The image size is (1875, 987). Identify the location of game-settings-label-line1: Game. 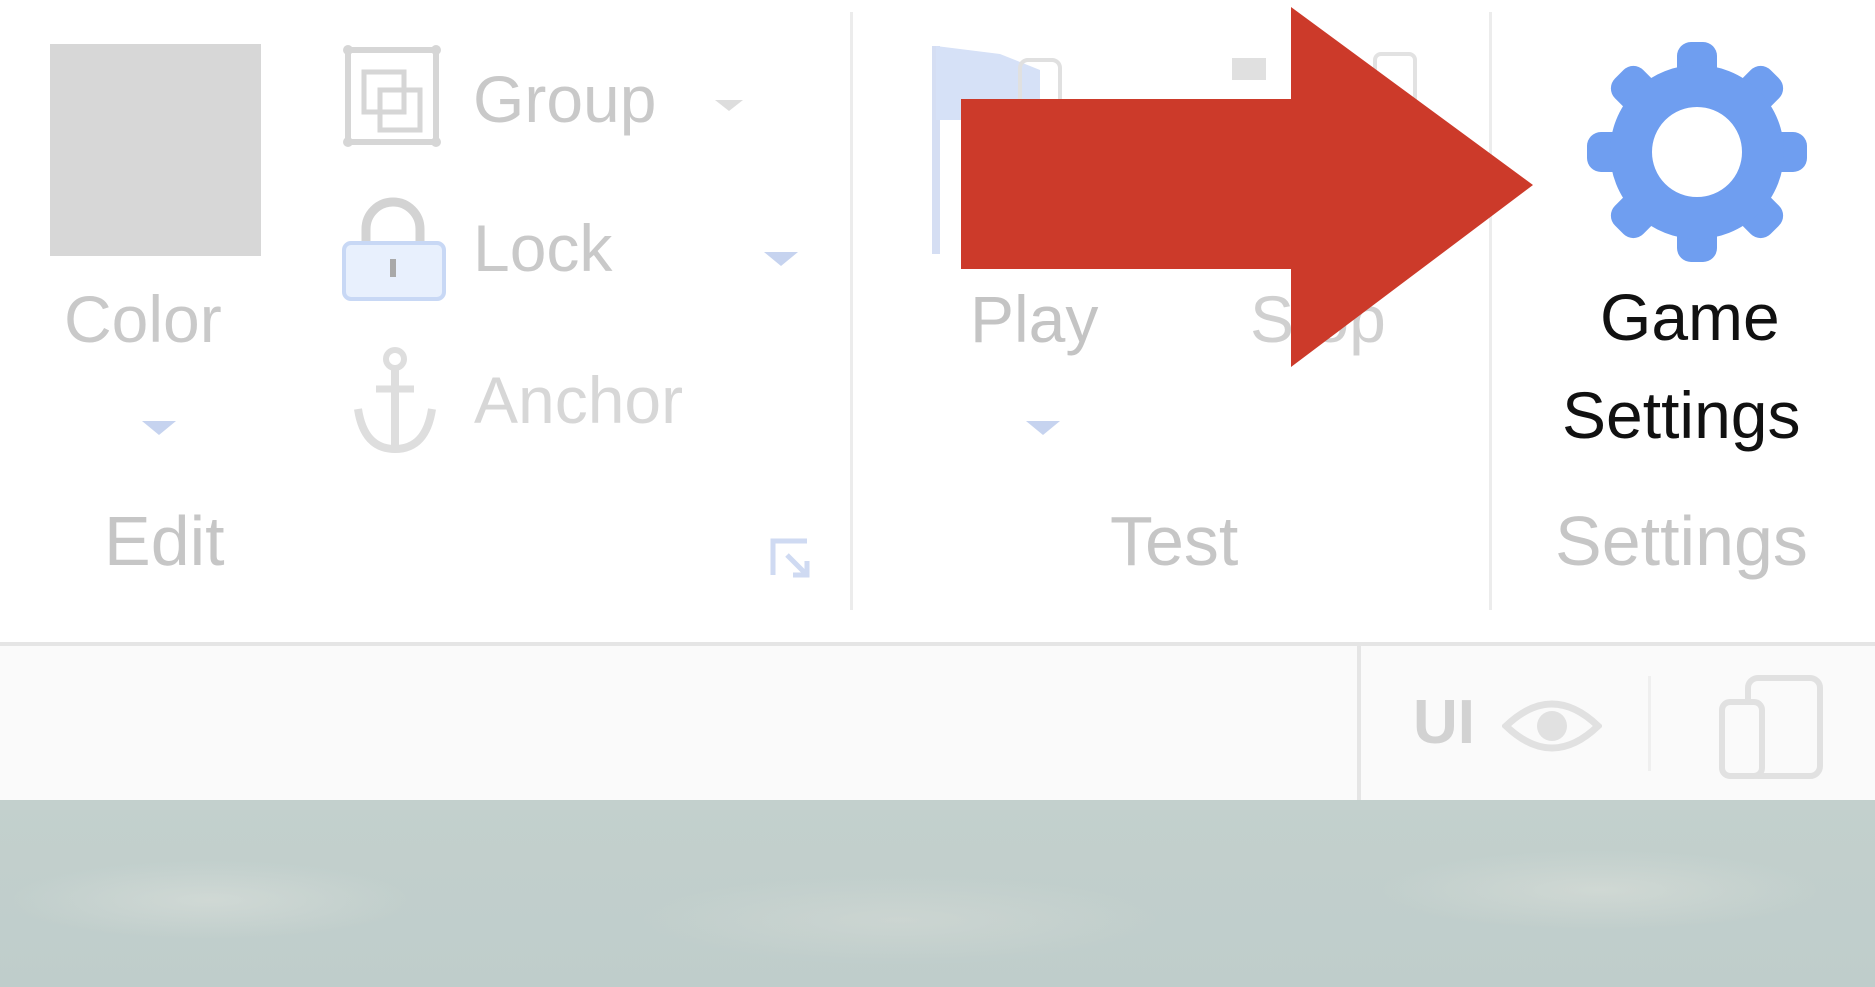
(1690, 317).